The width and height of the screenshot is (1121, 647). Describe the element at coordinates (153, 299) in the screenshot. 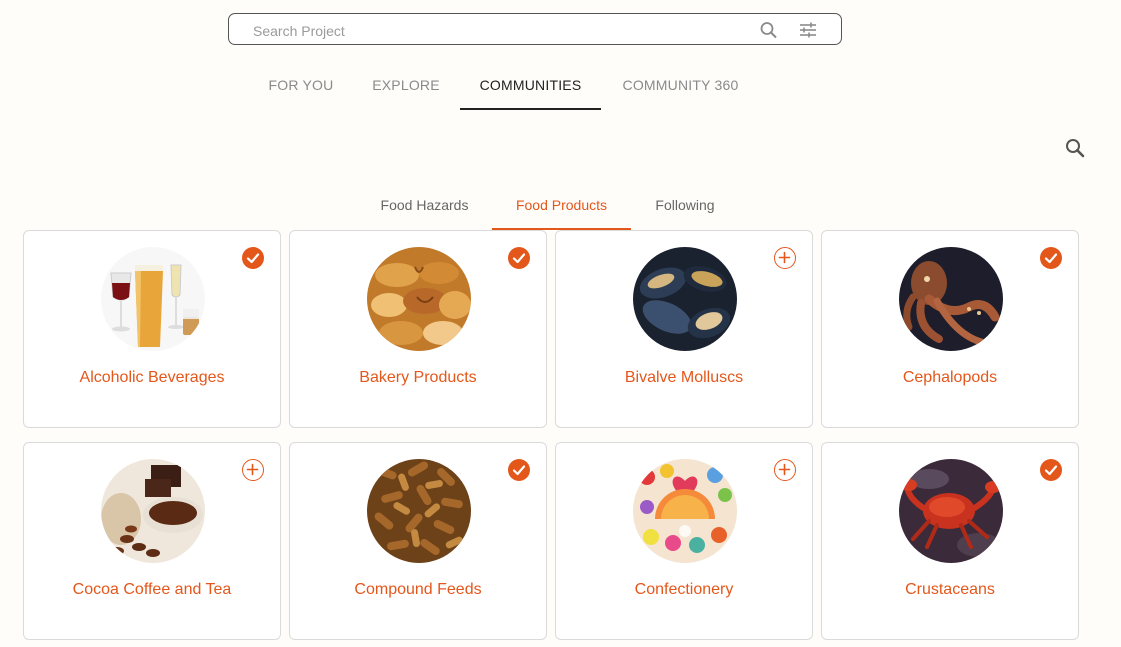

I see `alcoholic-beverages-image` at that location.